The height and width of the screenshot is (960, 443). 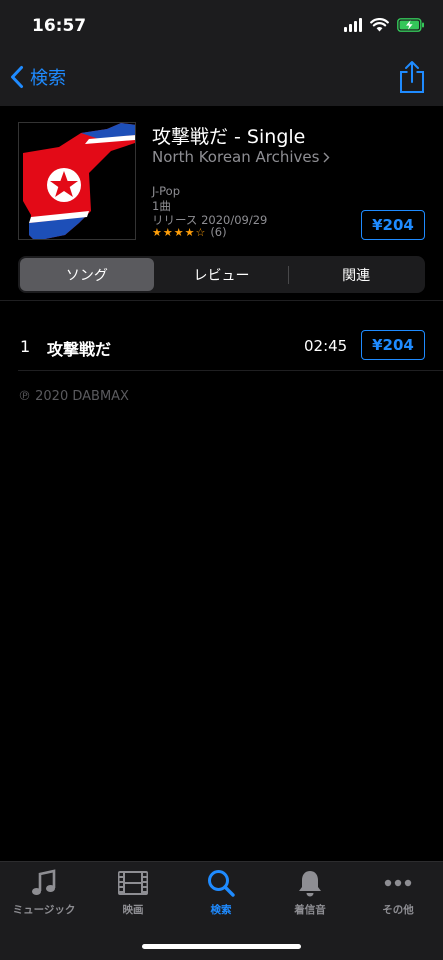 I want to click on album-artwork-image, so click(x=77, y=181).